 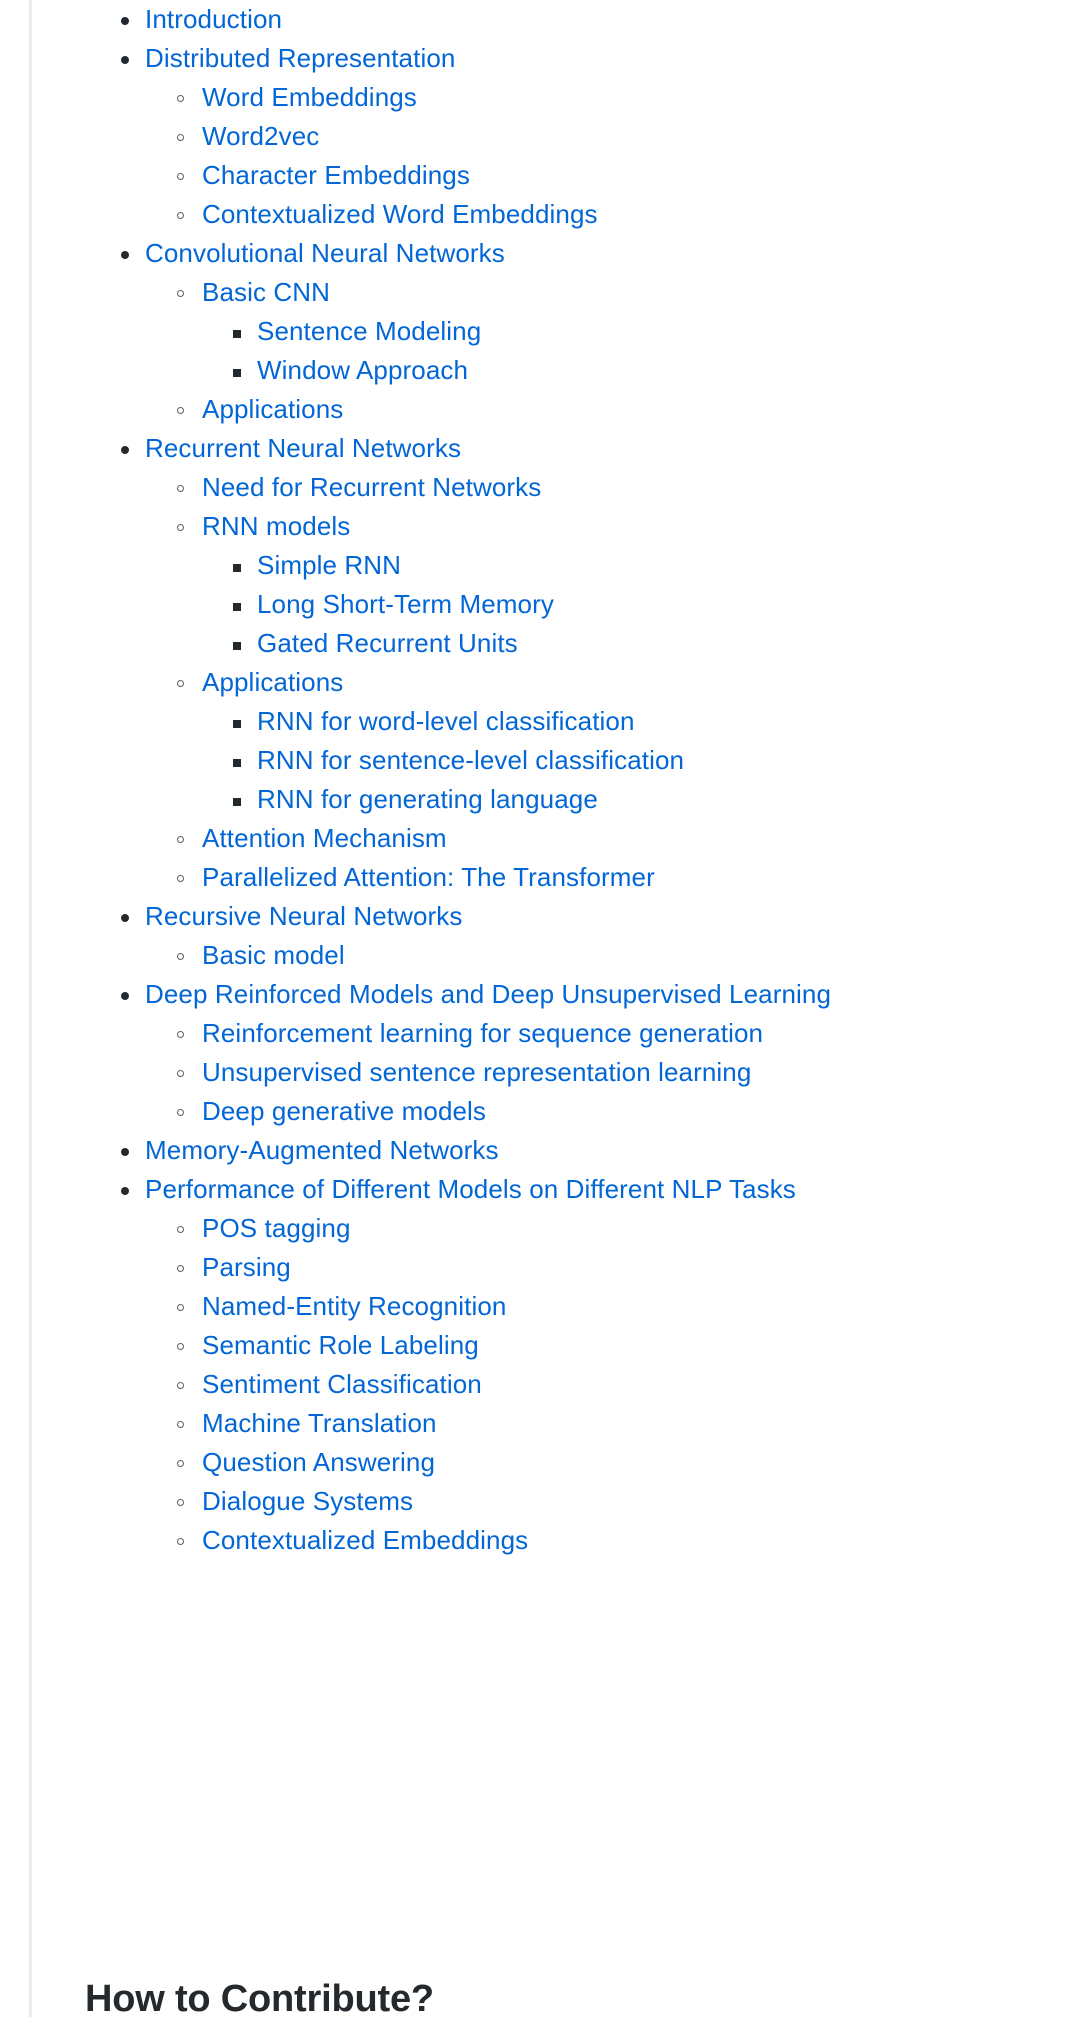 What do you see at coordinates (428, 877) in the screenshot?
I see `toc-link: Parallelized Attention: The Transformer` at bounding box center [428, 877].